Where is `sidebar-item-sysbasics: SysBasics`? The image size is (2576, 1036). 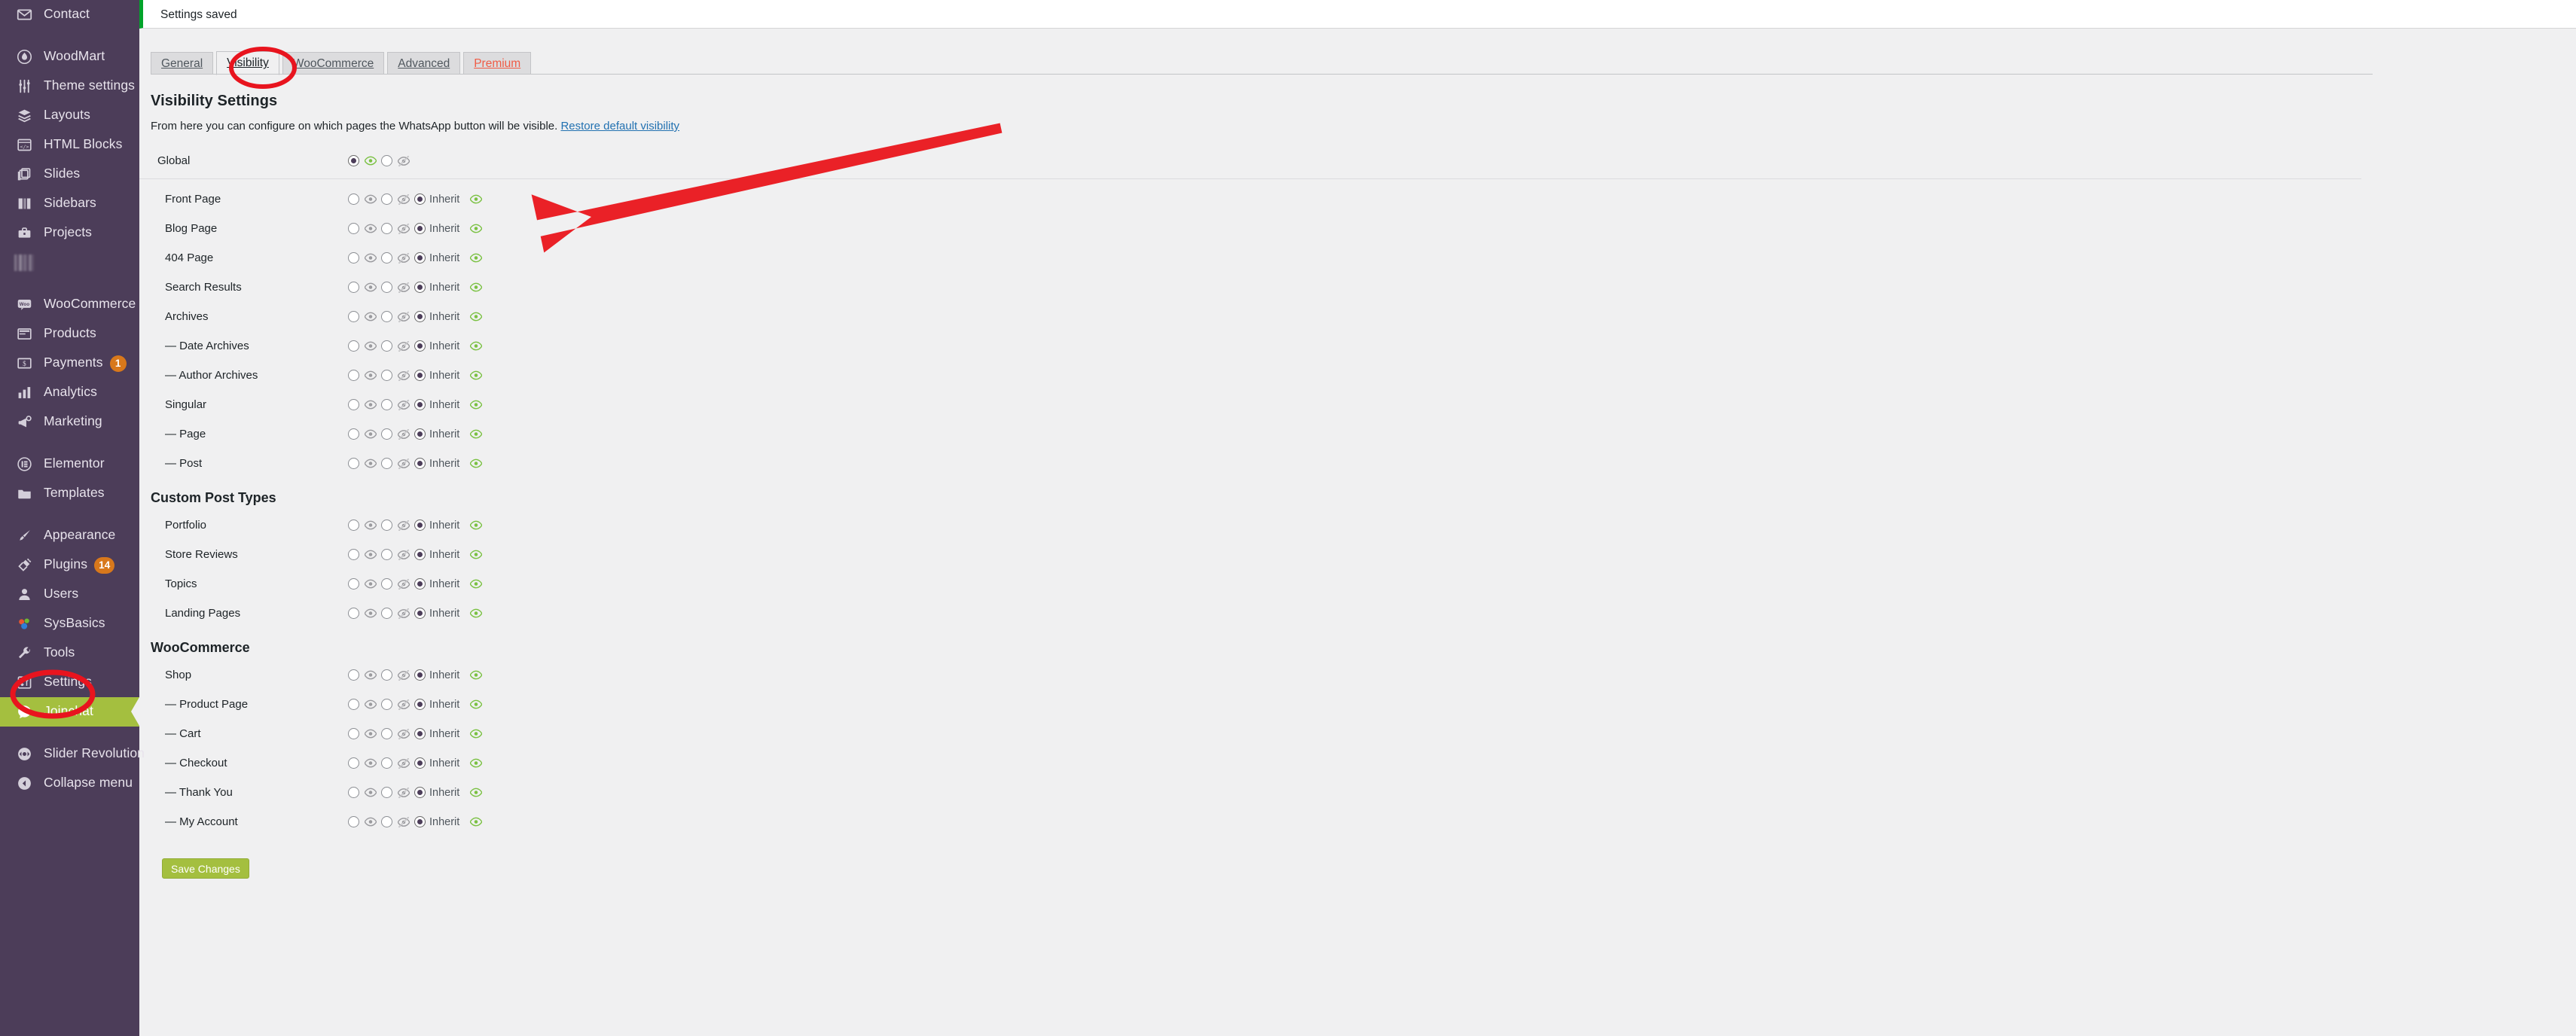
sidebar-item-sysbasics: SysBasics is located at coordinates (70, 623).